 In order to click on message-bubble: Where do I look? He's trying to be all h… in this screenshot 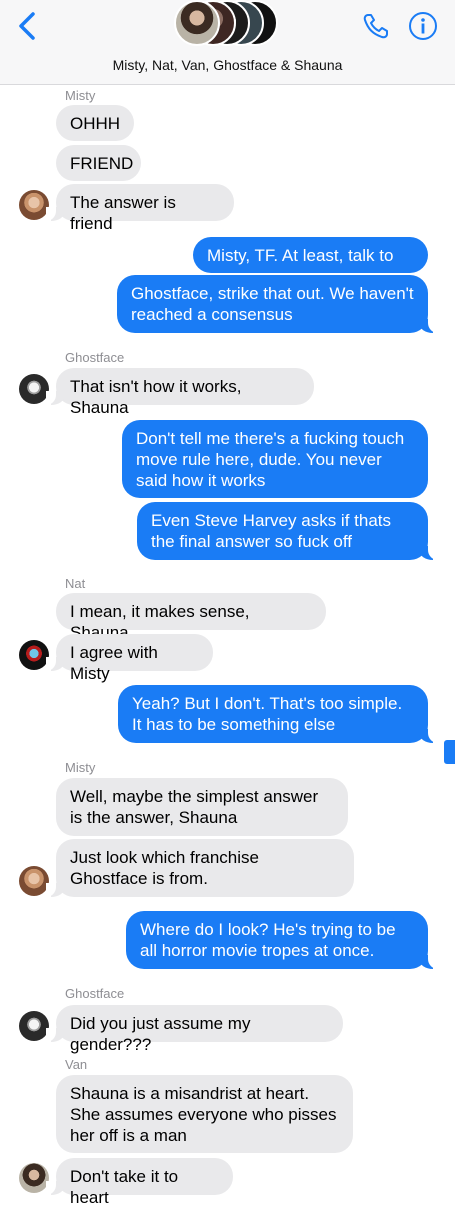, I will do `click(282, 940)`.